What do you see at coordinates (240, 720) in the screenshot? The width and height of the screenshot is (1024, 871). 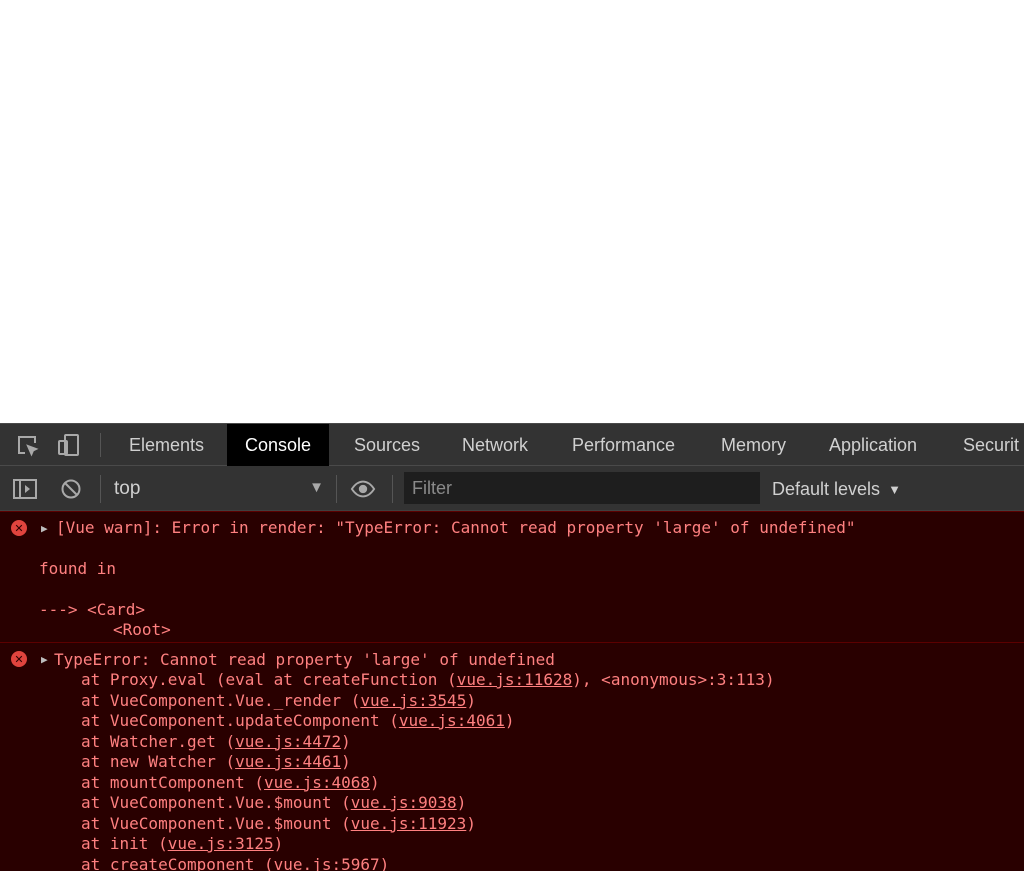 I see `stack-frame-text: at VueComponent.updateComponent (` at bounding box center [240, 720].